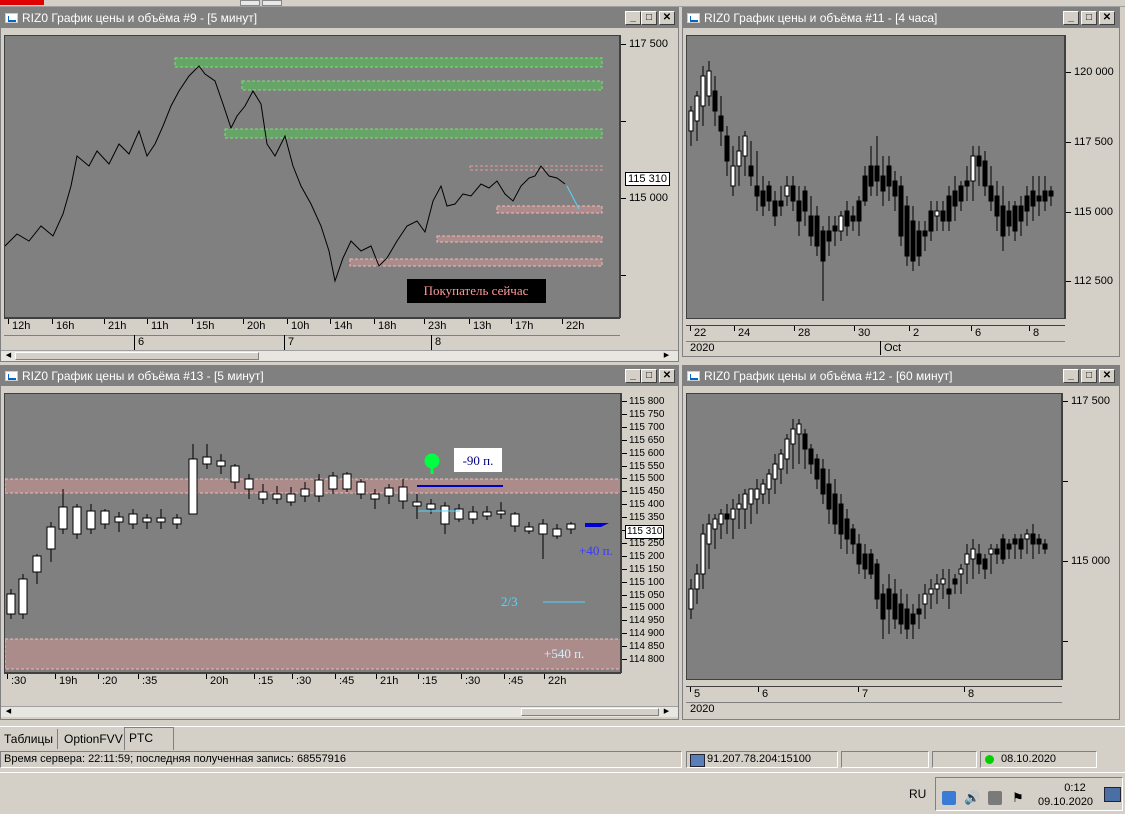 The height and width of the screenshot is (814, 1125). What do you see at coordinates (291, 342) in the screenshot?
I see `date-label: 7` at bounding box center [291, 342].